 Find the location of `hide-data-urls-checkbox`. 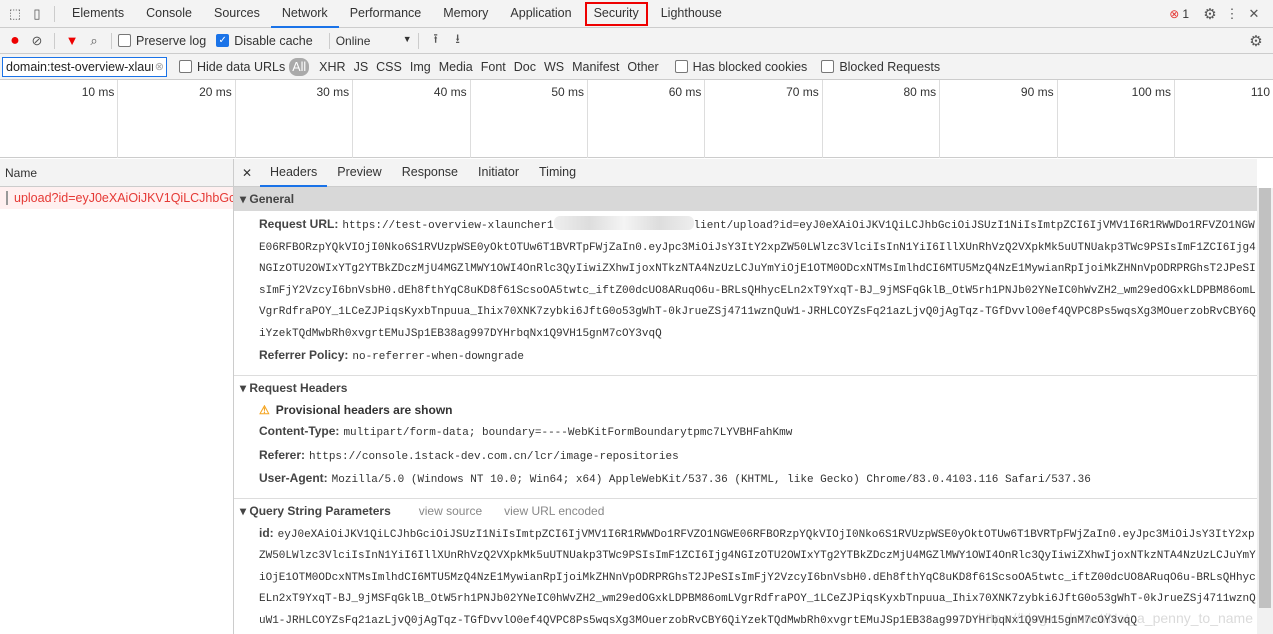

hide-data-urls-checkbox is located at coordinates (185, 66).